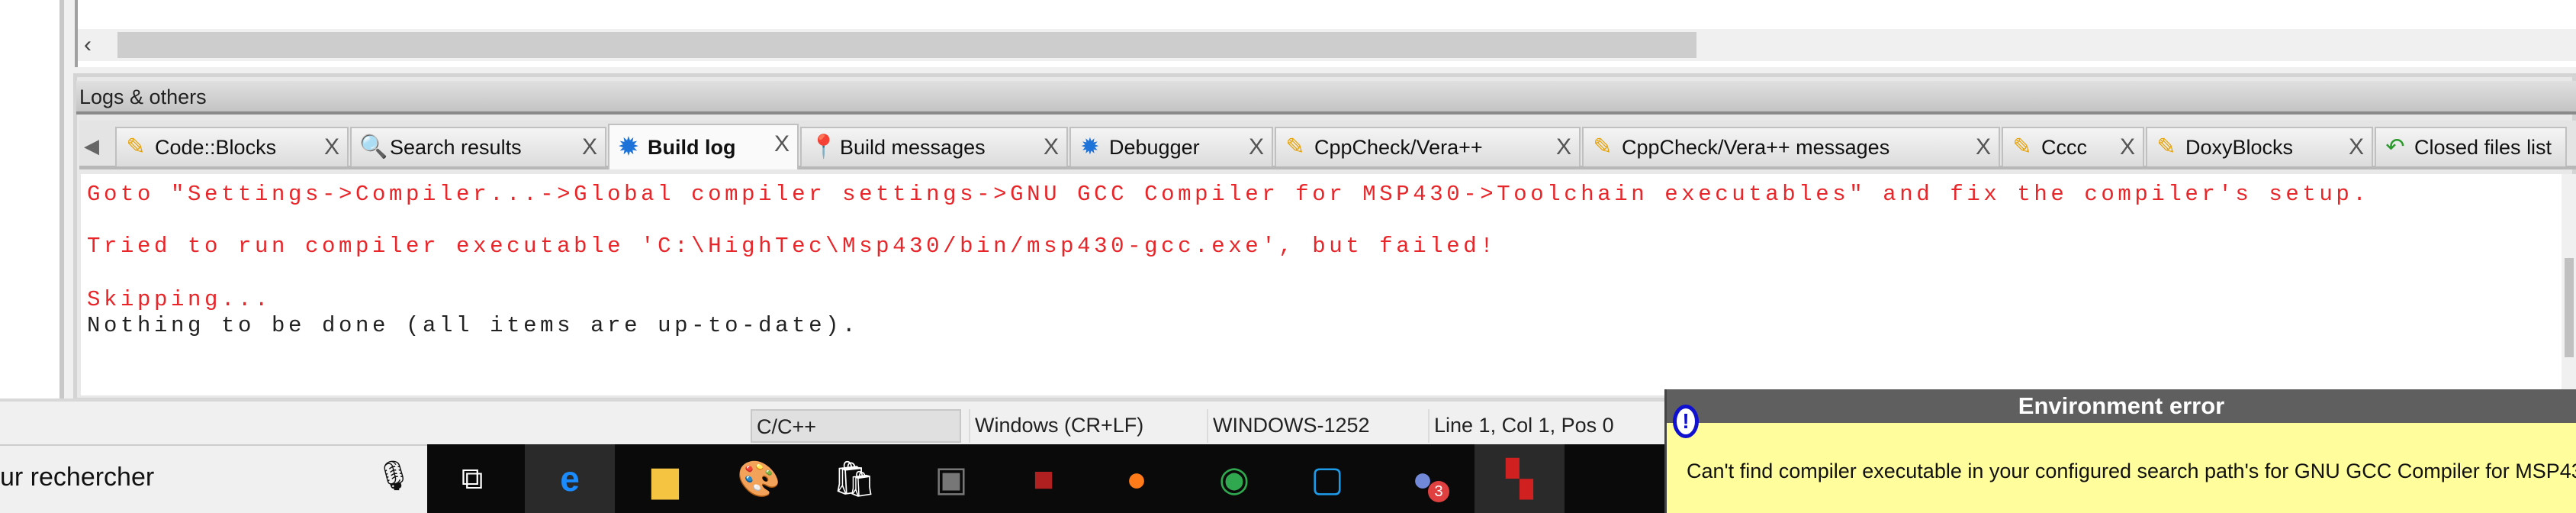 This screenshot has width=2576, height=513. What do you see at coordinates (1542, 426) in the screenshot?
I see `status-position: Line 1, Col 1, Pos 0` at bounding box center [1542, 426].